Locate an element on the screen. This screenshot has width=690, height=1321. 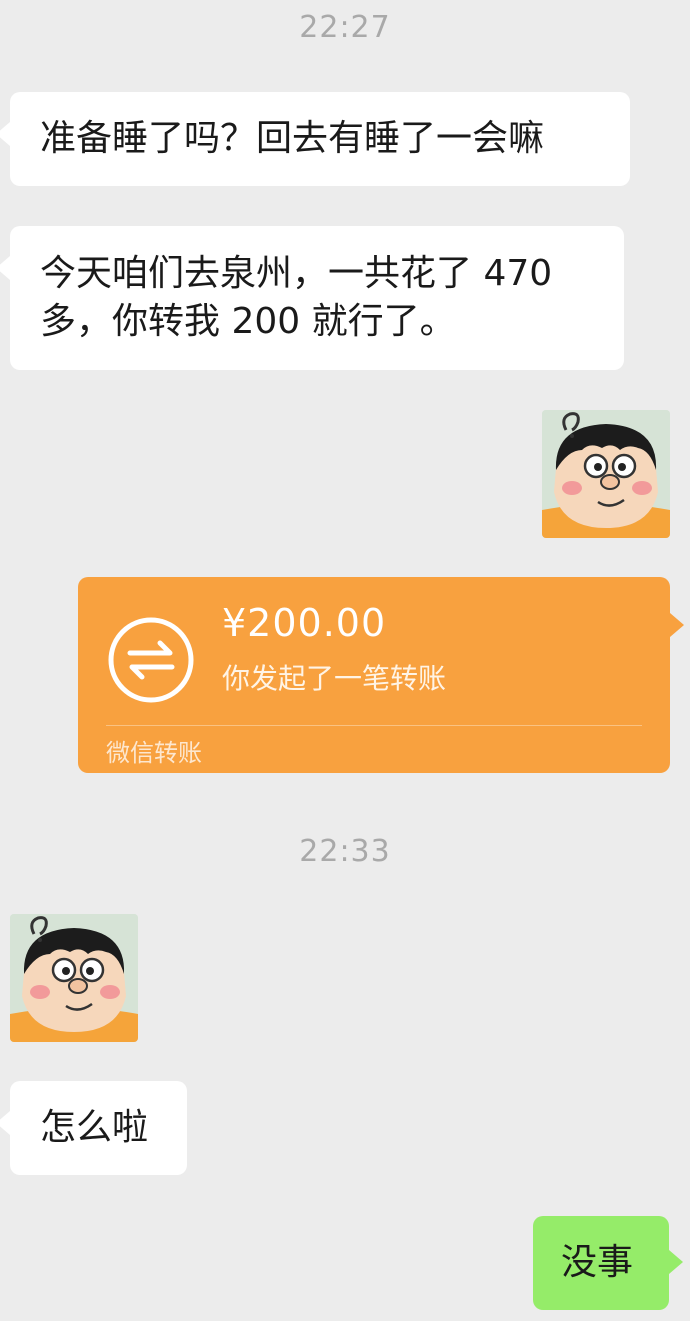
message-text: 准备睡了吗？回去有睡了一会嘛 is located at coordinates (292, 138).